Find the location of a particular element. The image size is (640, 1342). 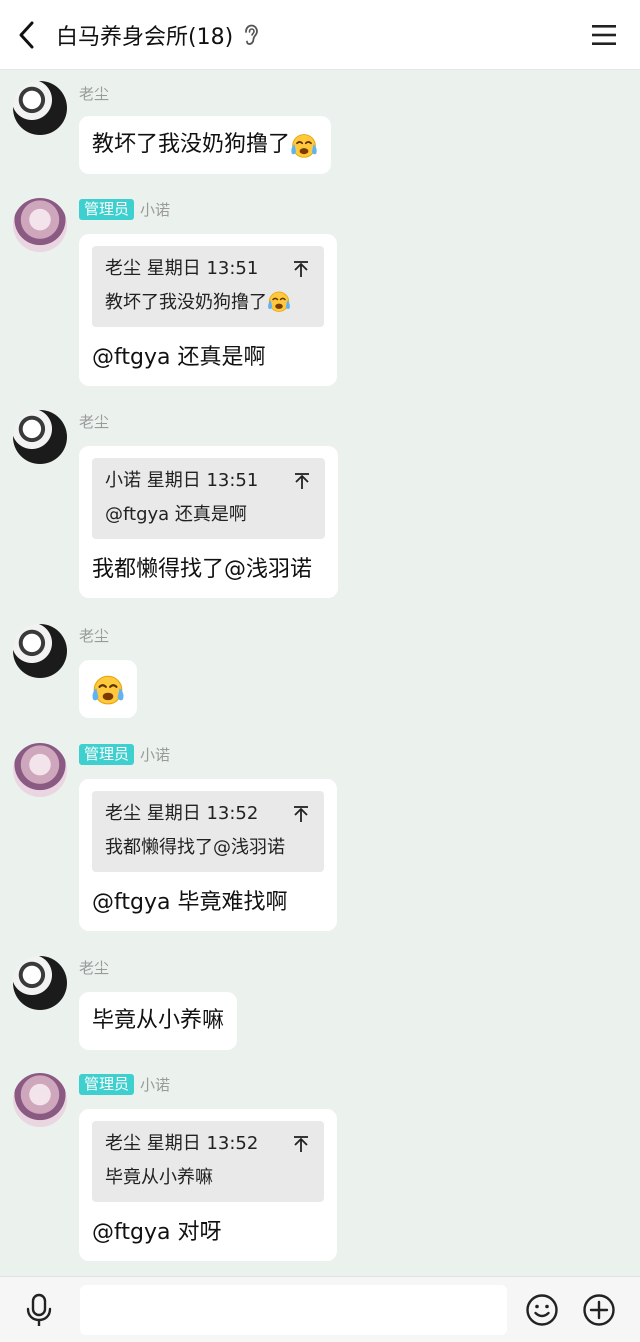

message-text: @ftgya 对呀 is located at coordinates (157, 1232).